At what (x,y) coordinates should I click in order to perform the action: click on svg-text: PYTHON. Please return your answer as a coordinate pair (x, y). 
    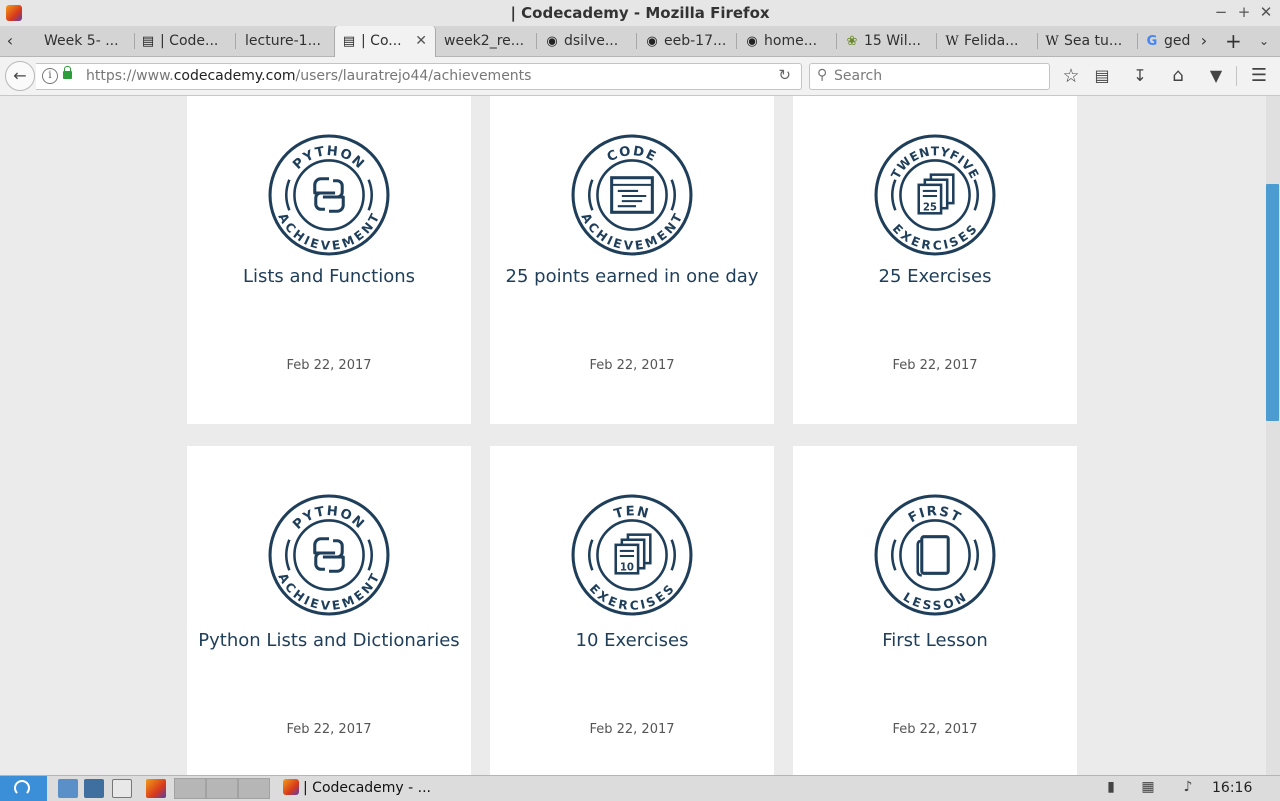
    Looking at the image, I should click on (328, 158).